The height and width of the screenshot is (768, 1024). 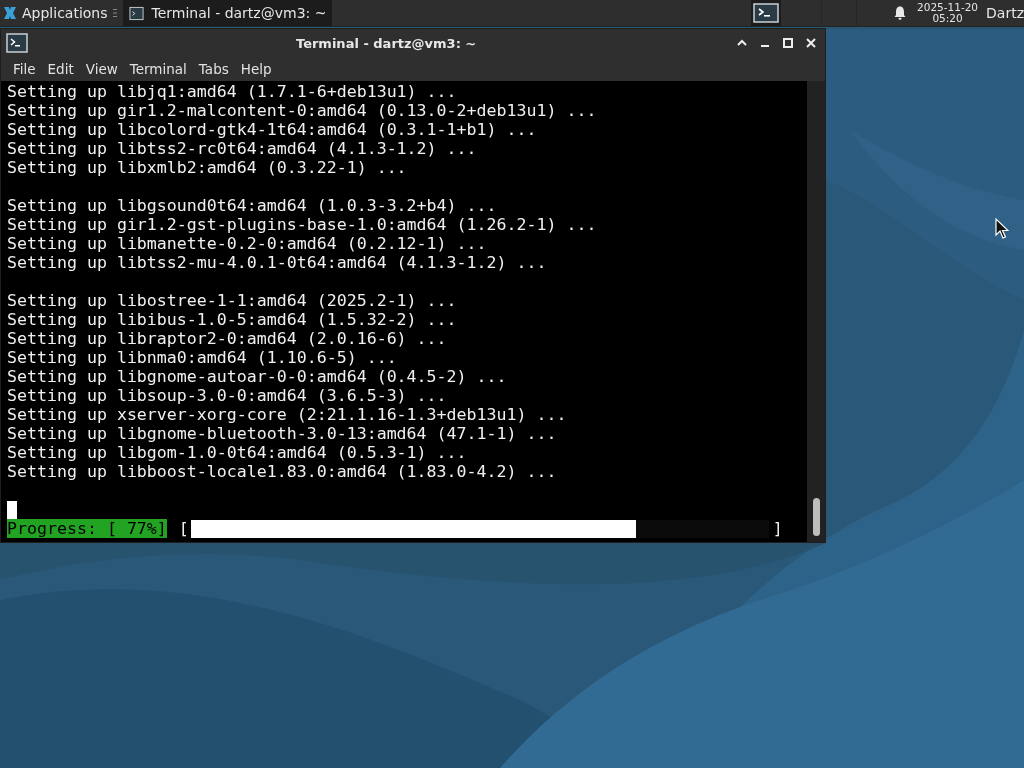 I want to click on window-title: Terminal - dartz@vm3: ~, so click(x=386, y=43).